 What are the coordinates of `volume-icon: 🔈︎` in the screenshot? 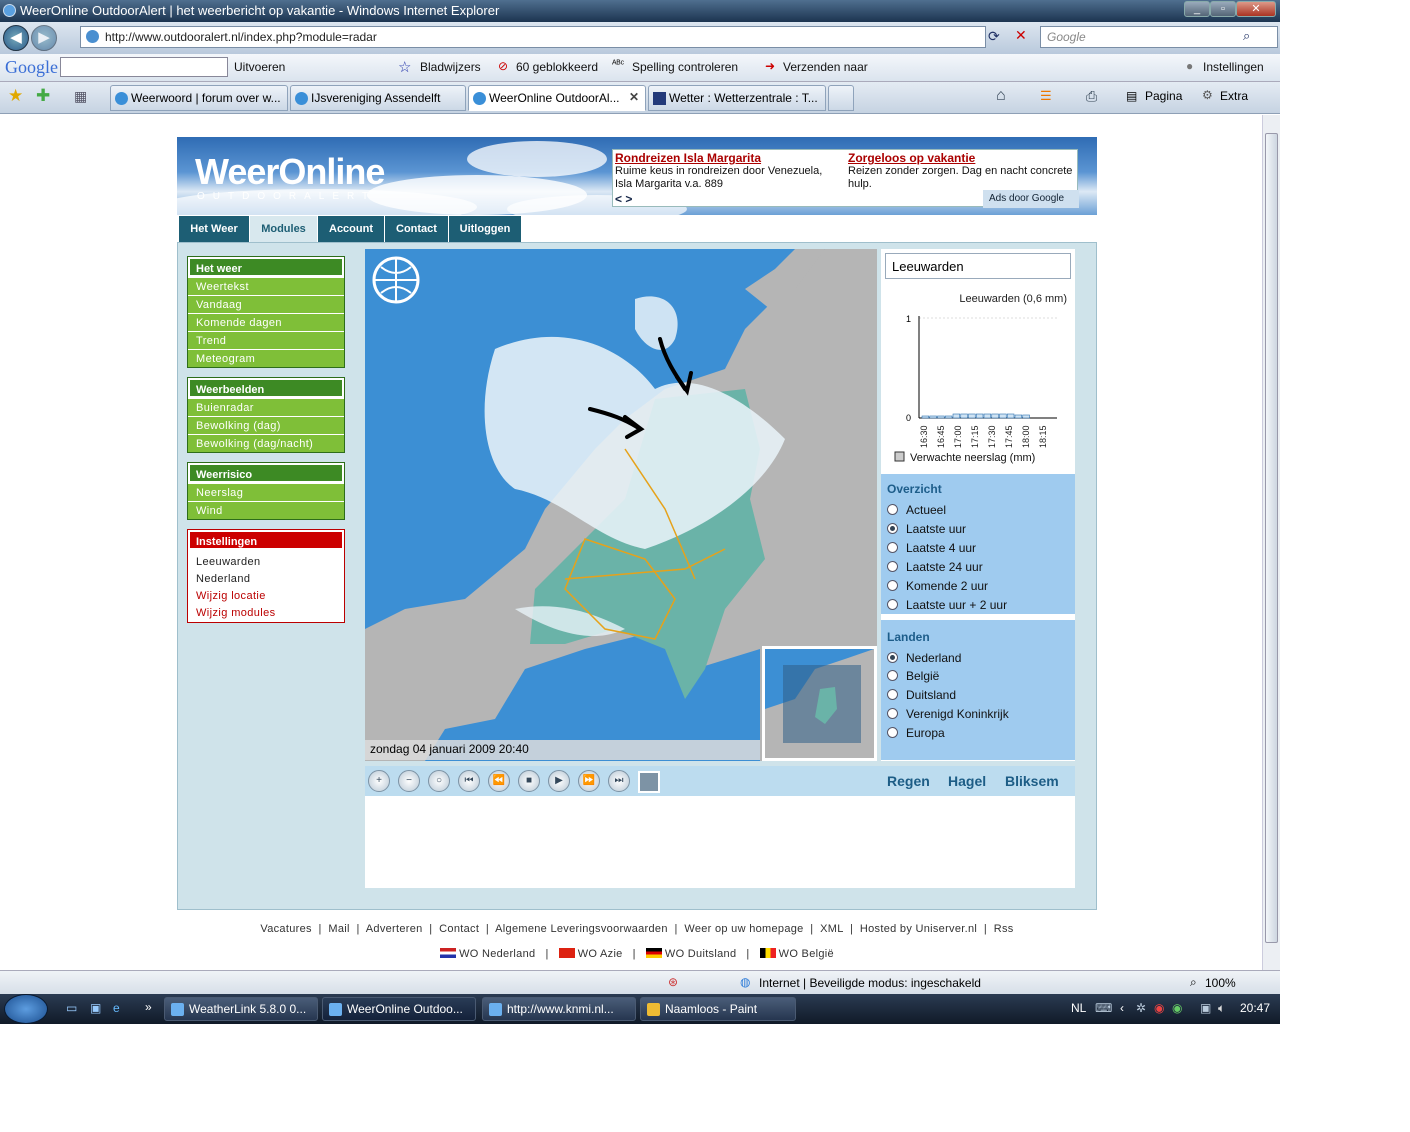 It's located at (1221, 1008).